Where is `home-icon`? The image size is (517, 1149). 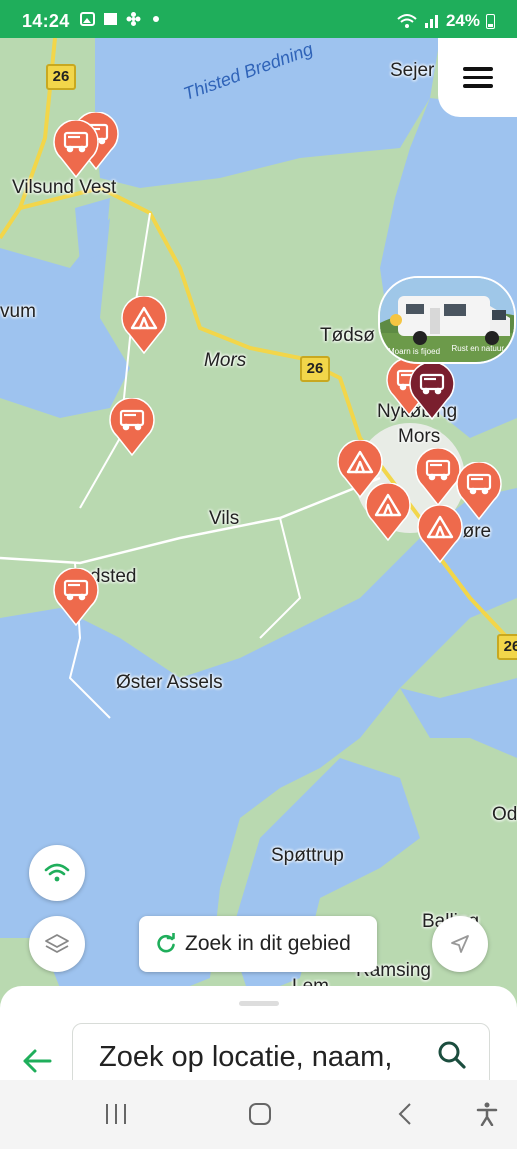 home-icon is located at coordinates (260, 1114).